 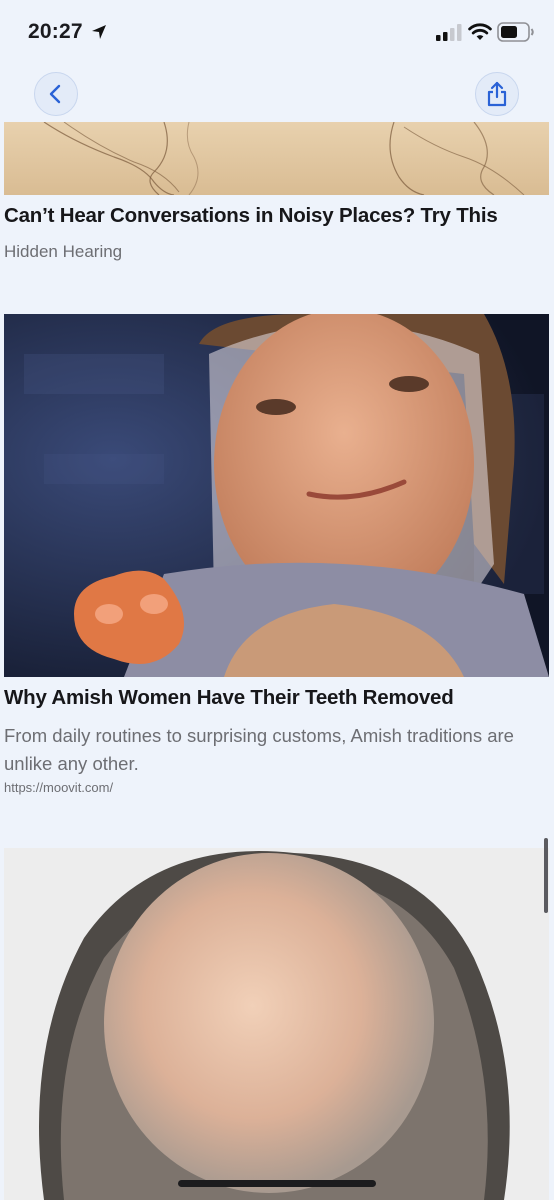 I want to click on wifi-icon, so click(x=480, y=31).